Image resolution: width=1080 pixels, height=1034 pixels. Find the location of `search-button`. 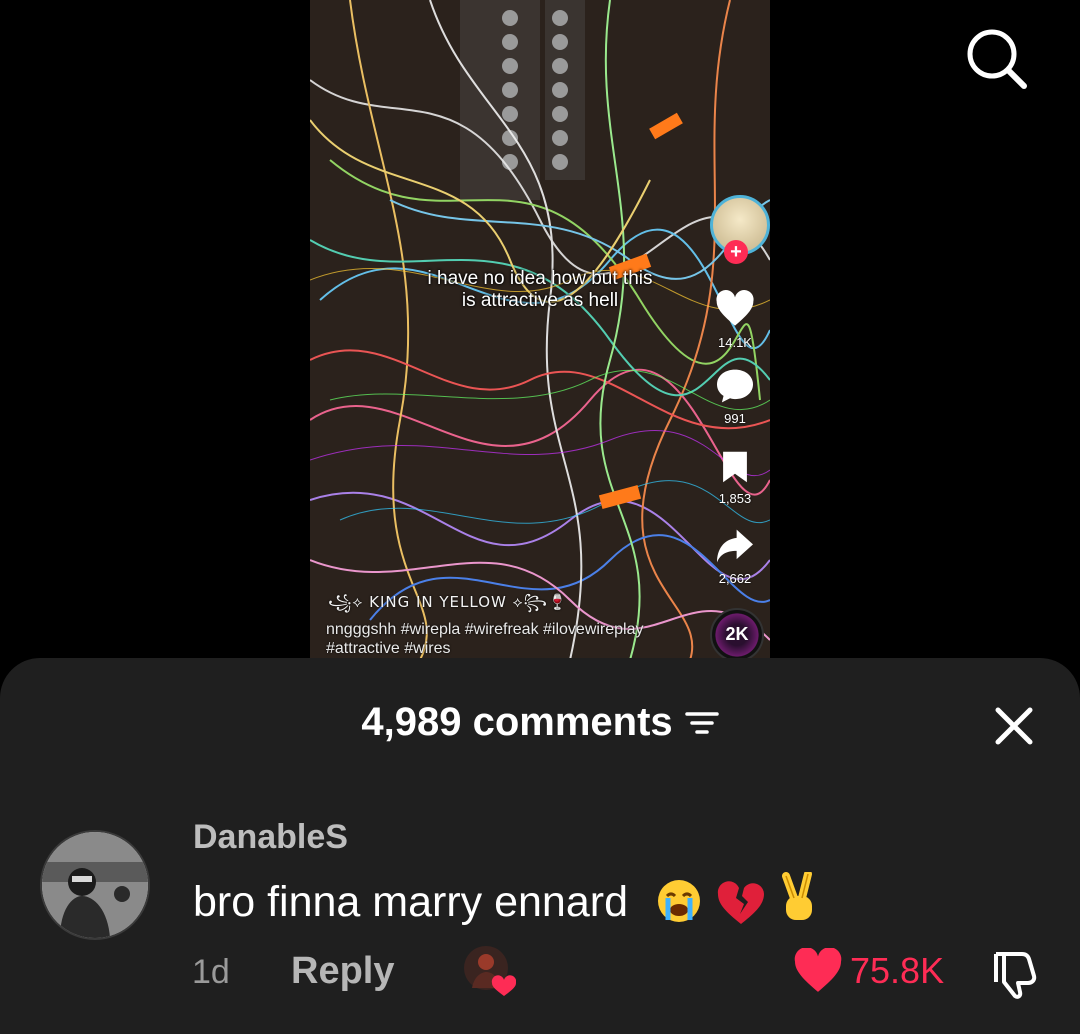

search-button is located at coordinates (997, 58).